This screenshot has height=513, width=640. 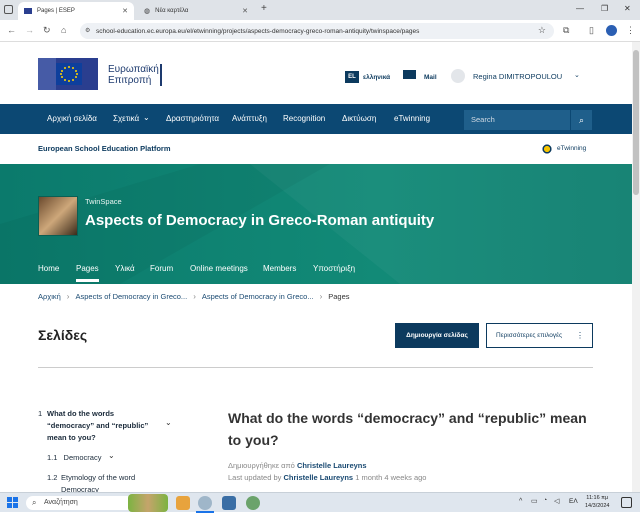 I want to click on mail-link: Mail, so click(x=430, y=77).